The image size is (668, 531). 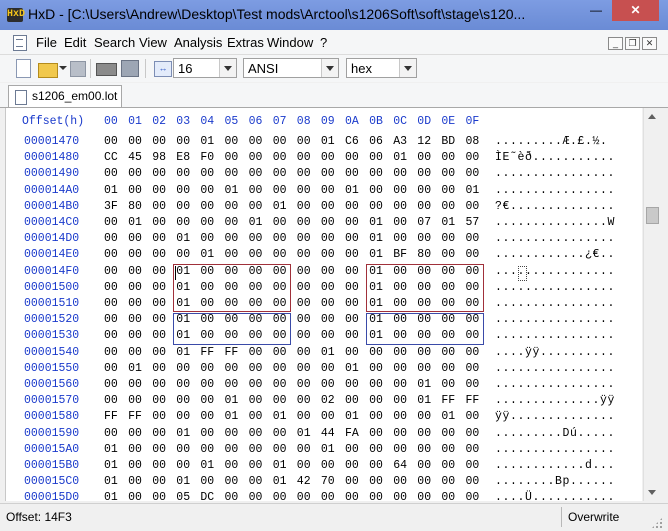 I want to click on hex-byte: 12, so click(x=424, y=141).